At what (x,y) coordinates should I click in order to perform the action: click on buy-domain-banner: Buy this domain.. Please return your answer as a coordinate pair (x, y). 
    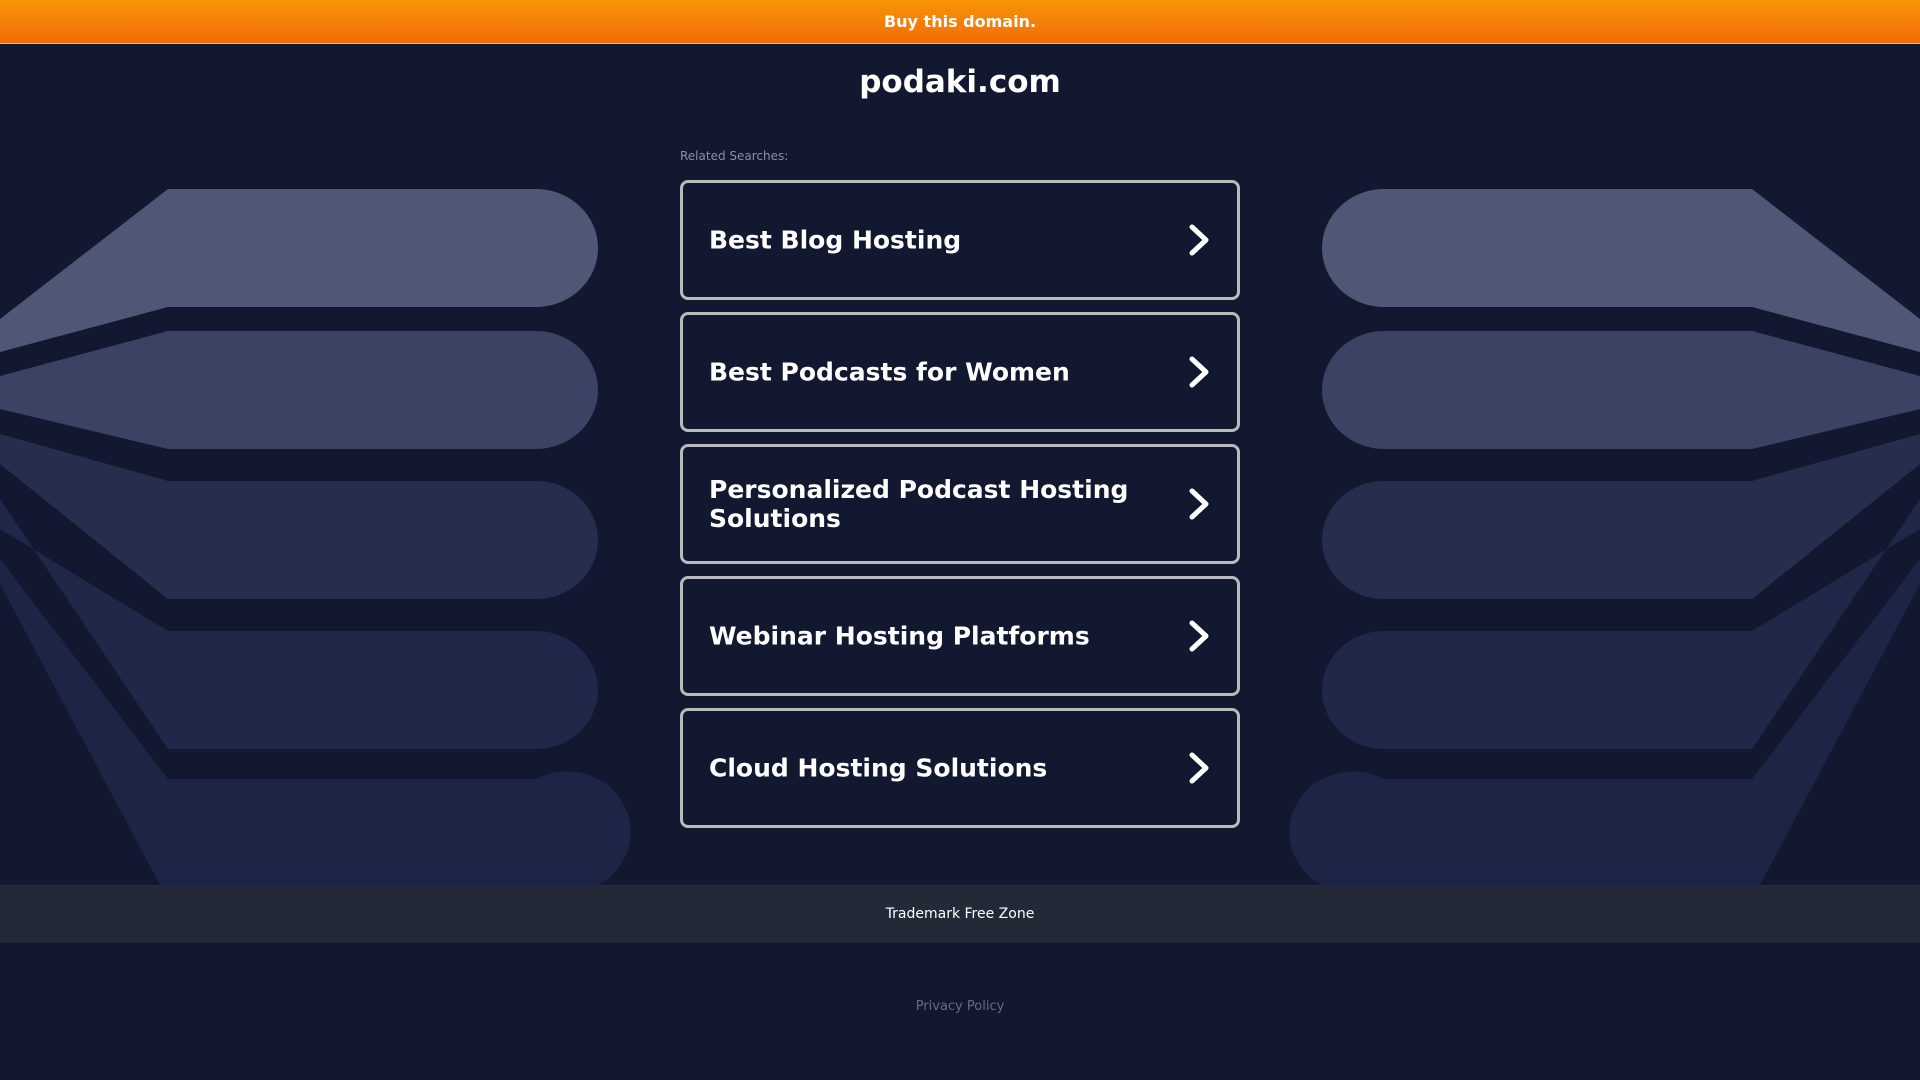
    Looking at the image, I should click on (960, 22).